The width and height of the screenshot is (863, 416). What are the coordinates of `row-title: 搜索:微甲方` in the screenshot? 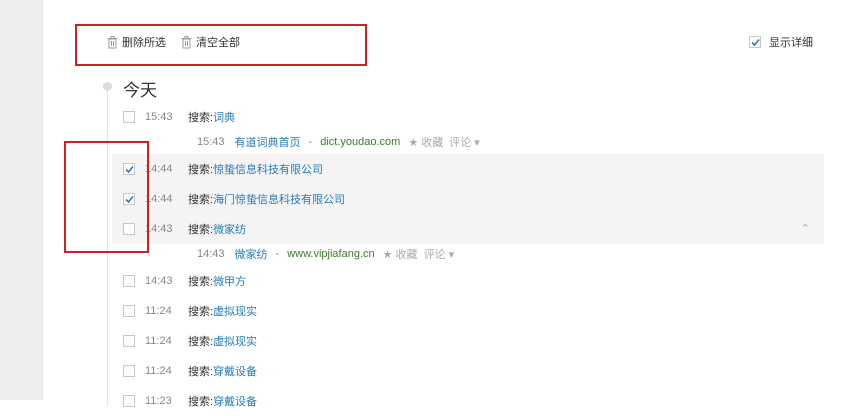 It's located at (217, 281).